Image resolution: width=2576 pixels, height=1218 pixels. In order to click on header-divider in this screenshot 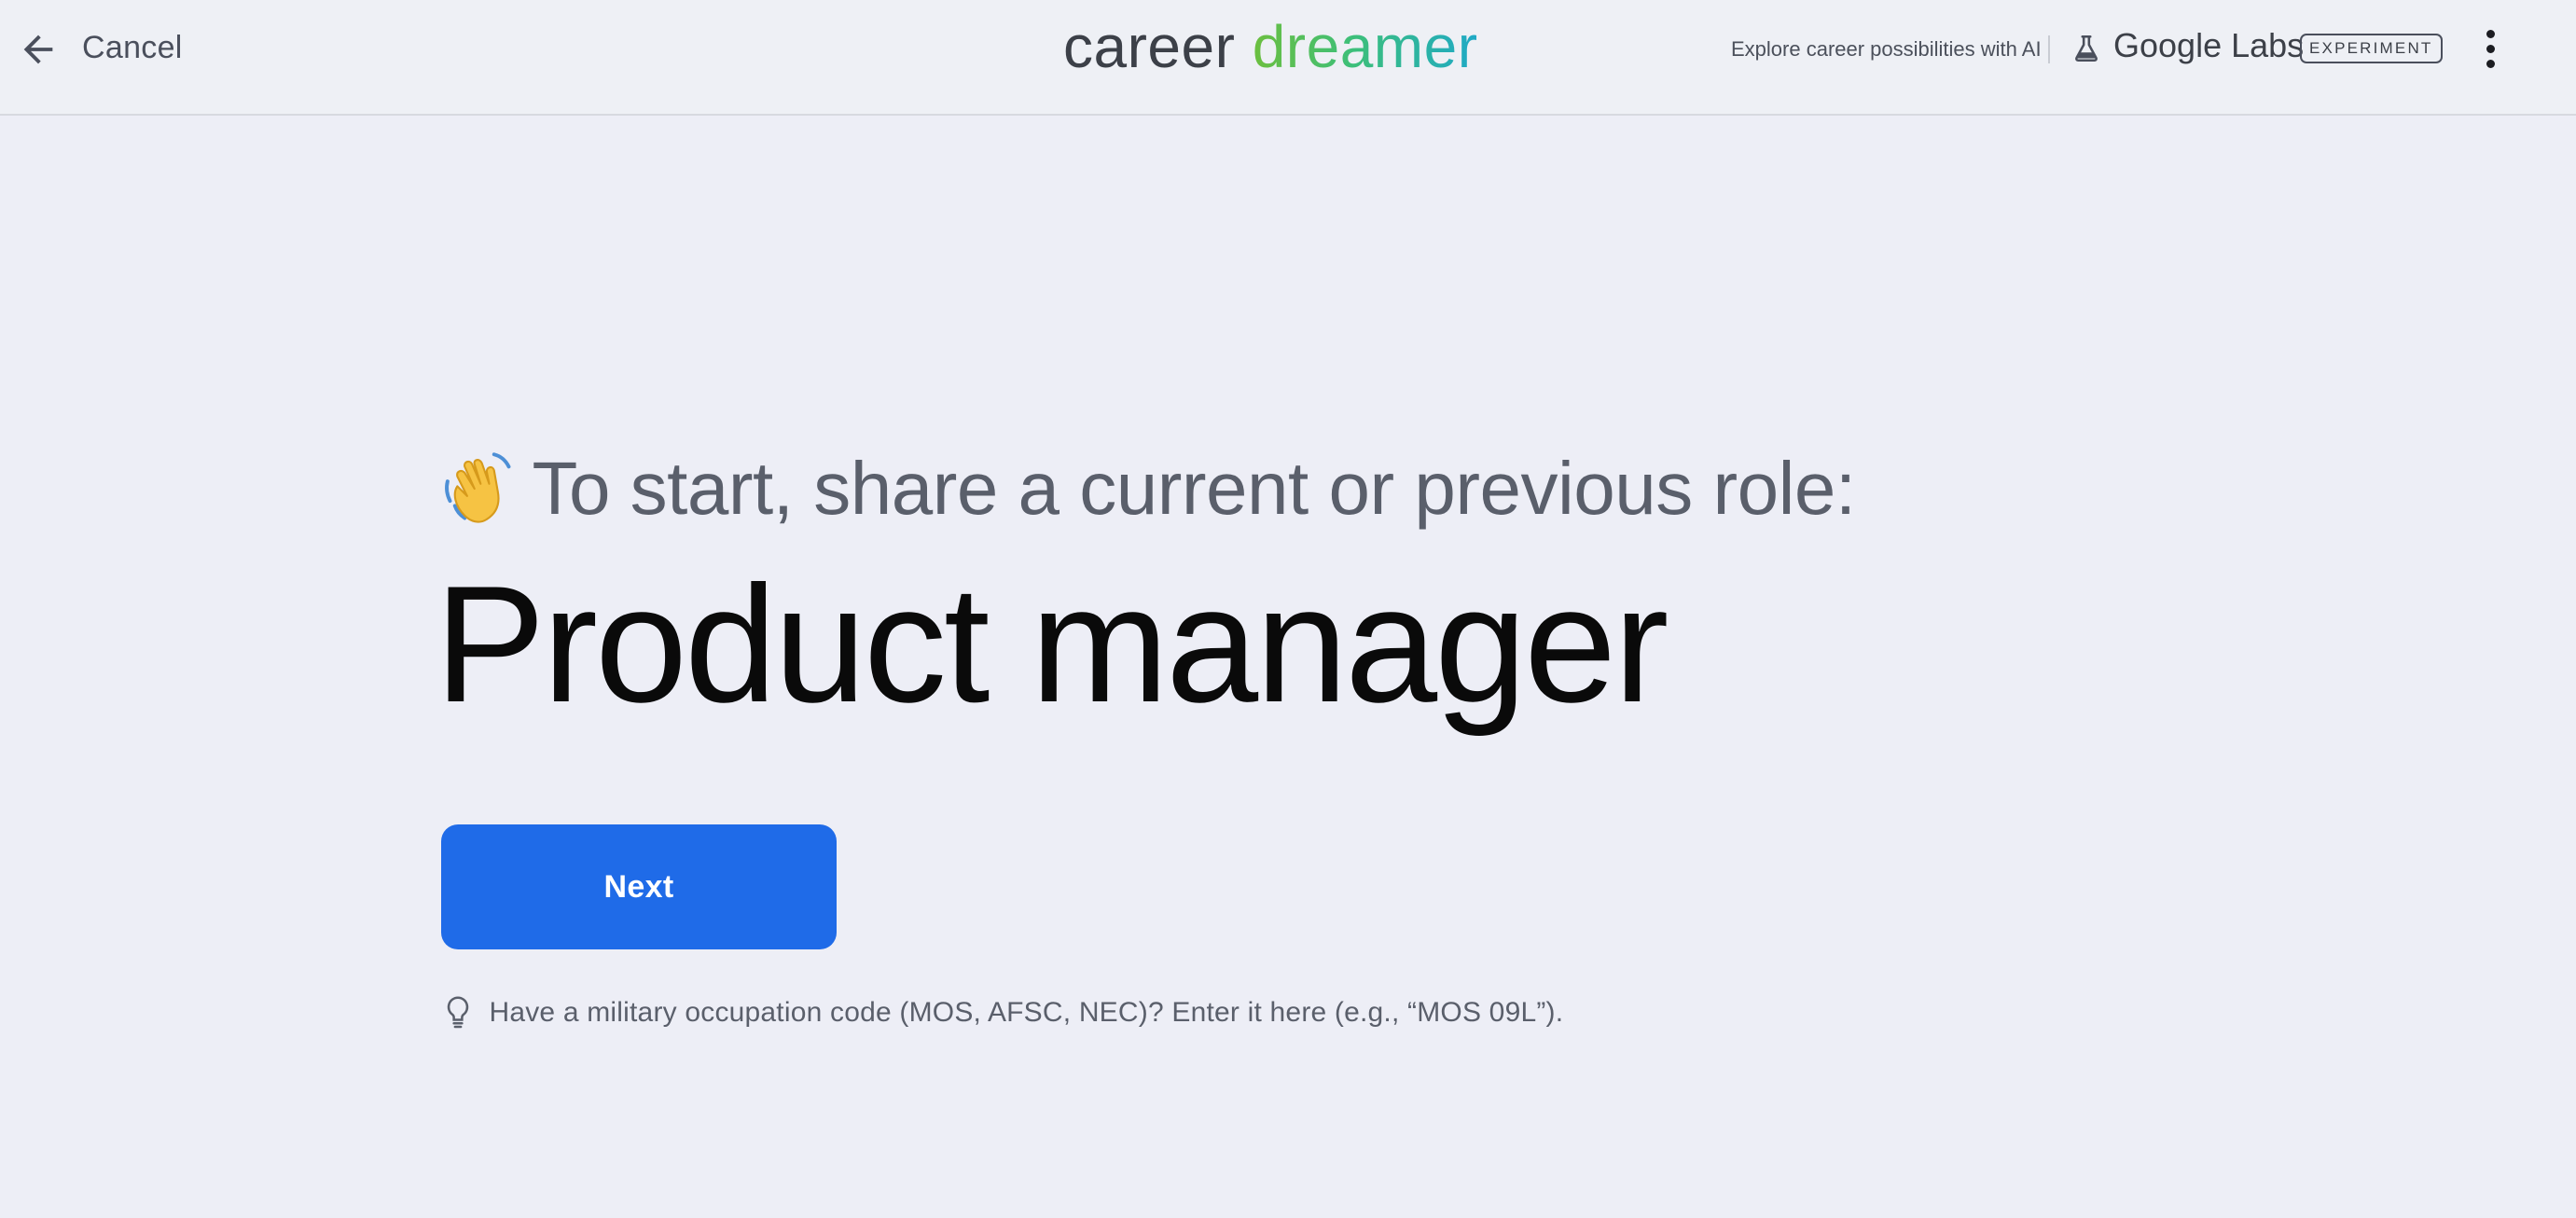, I will do `click(2049, 49)`.